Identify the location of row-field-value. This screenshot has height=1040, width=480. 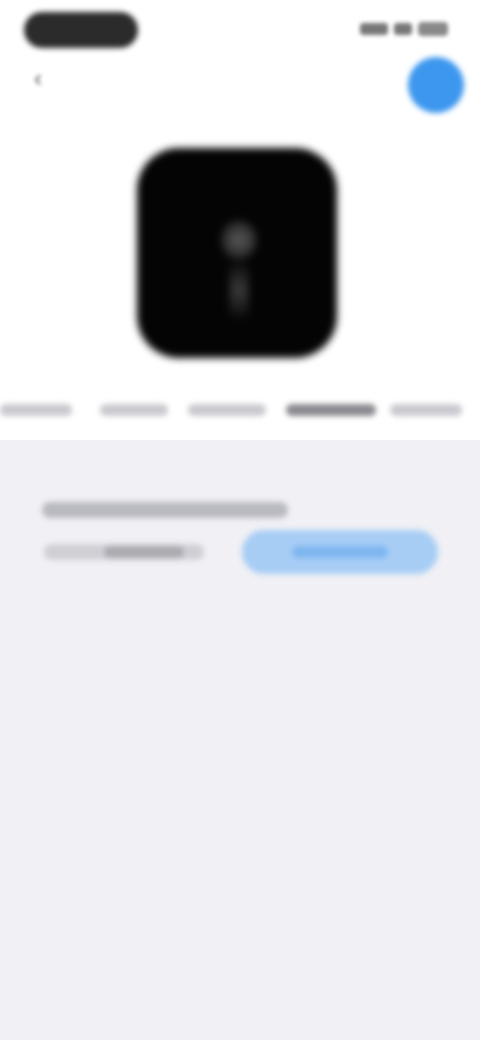
(144, 552).